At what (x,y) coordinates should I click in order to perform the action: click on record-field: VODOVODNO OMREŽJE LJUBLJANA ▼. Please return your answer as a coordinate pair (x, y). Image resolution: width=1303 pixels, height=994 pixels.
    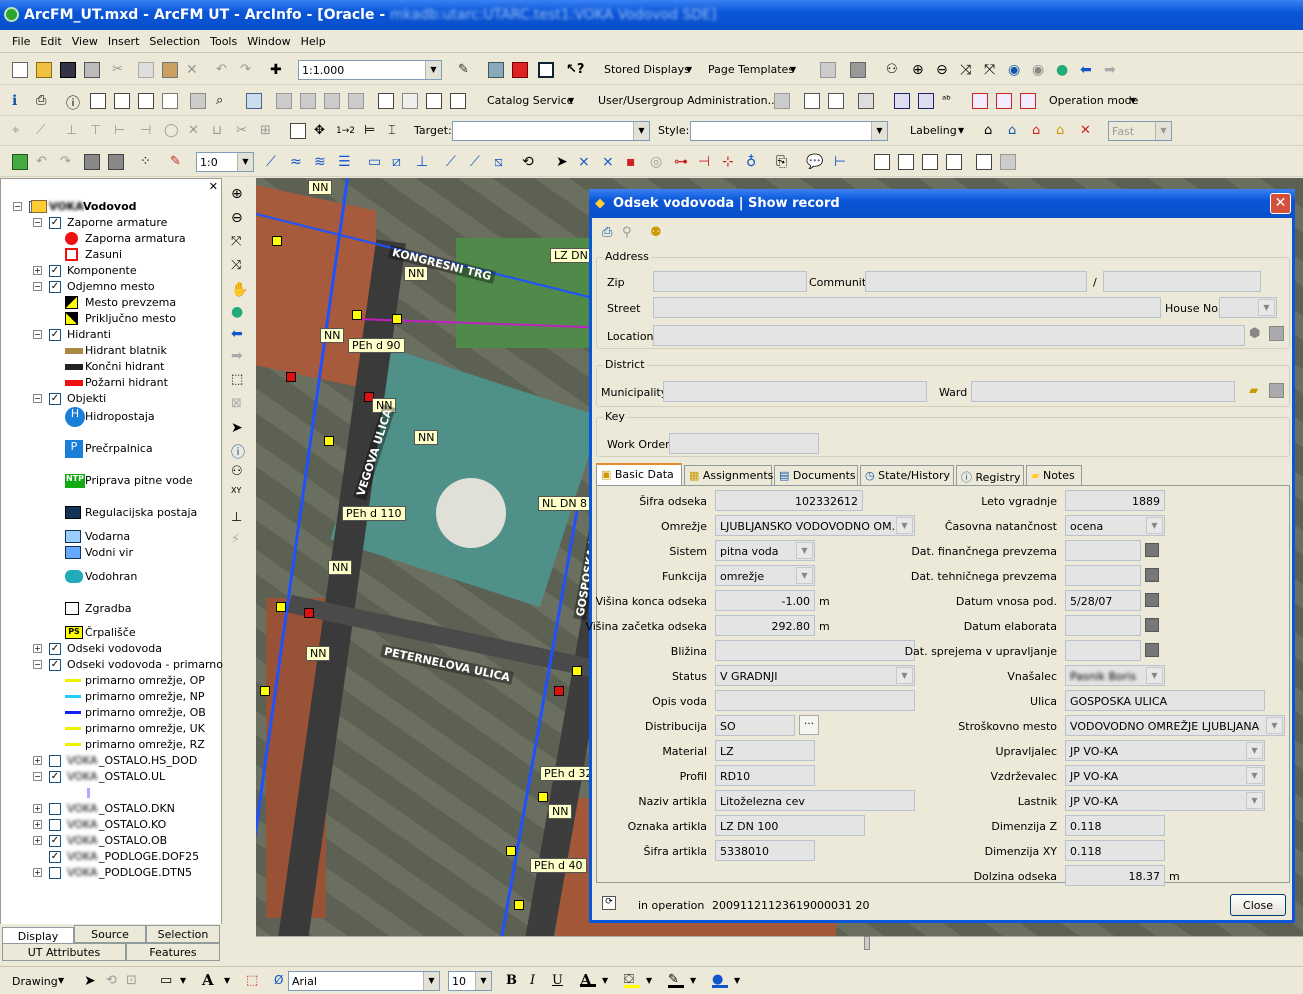
    Looking at the image, I should click on (1175, 725).